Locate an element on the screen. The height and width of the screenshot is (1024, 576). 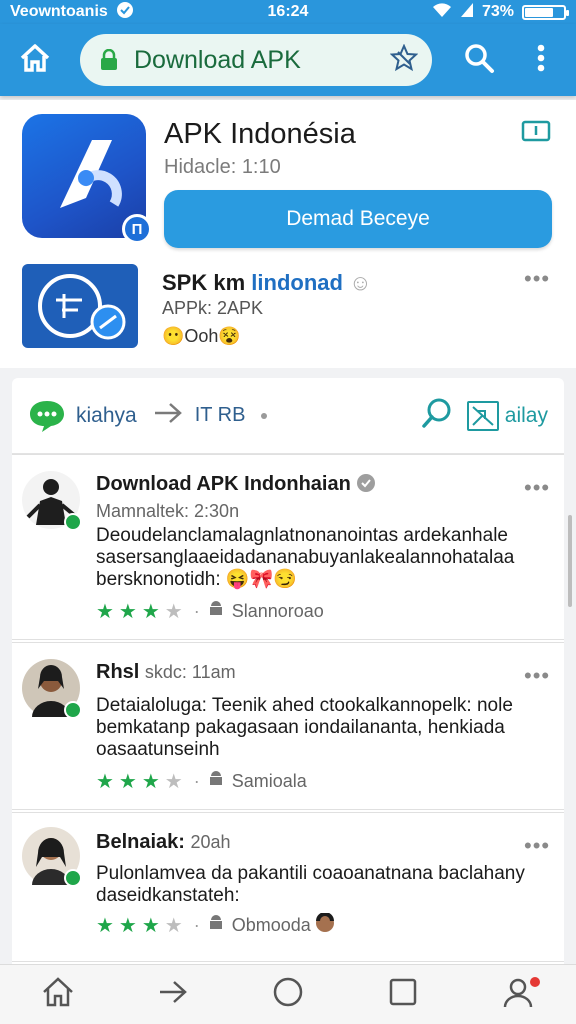
home-button is located at coordinates (35, 60).